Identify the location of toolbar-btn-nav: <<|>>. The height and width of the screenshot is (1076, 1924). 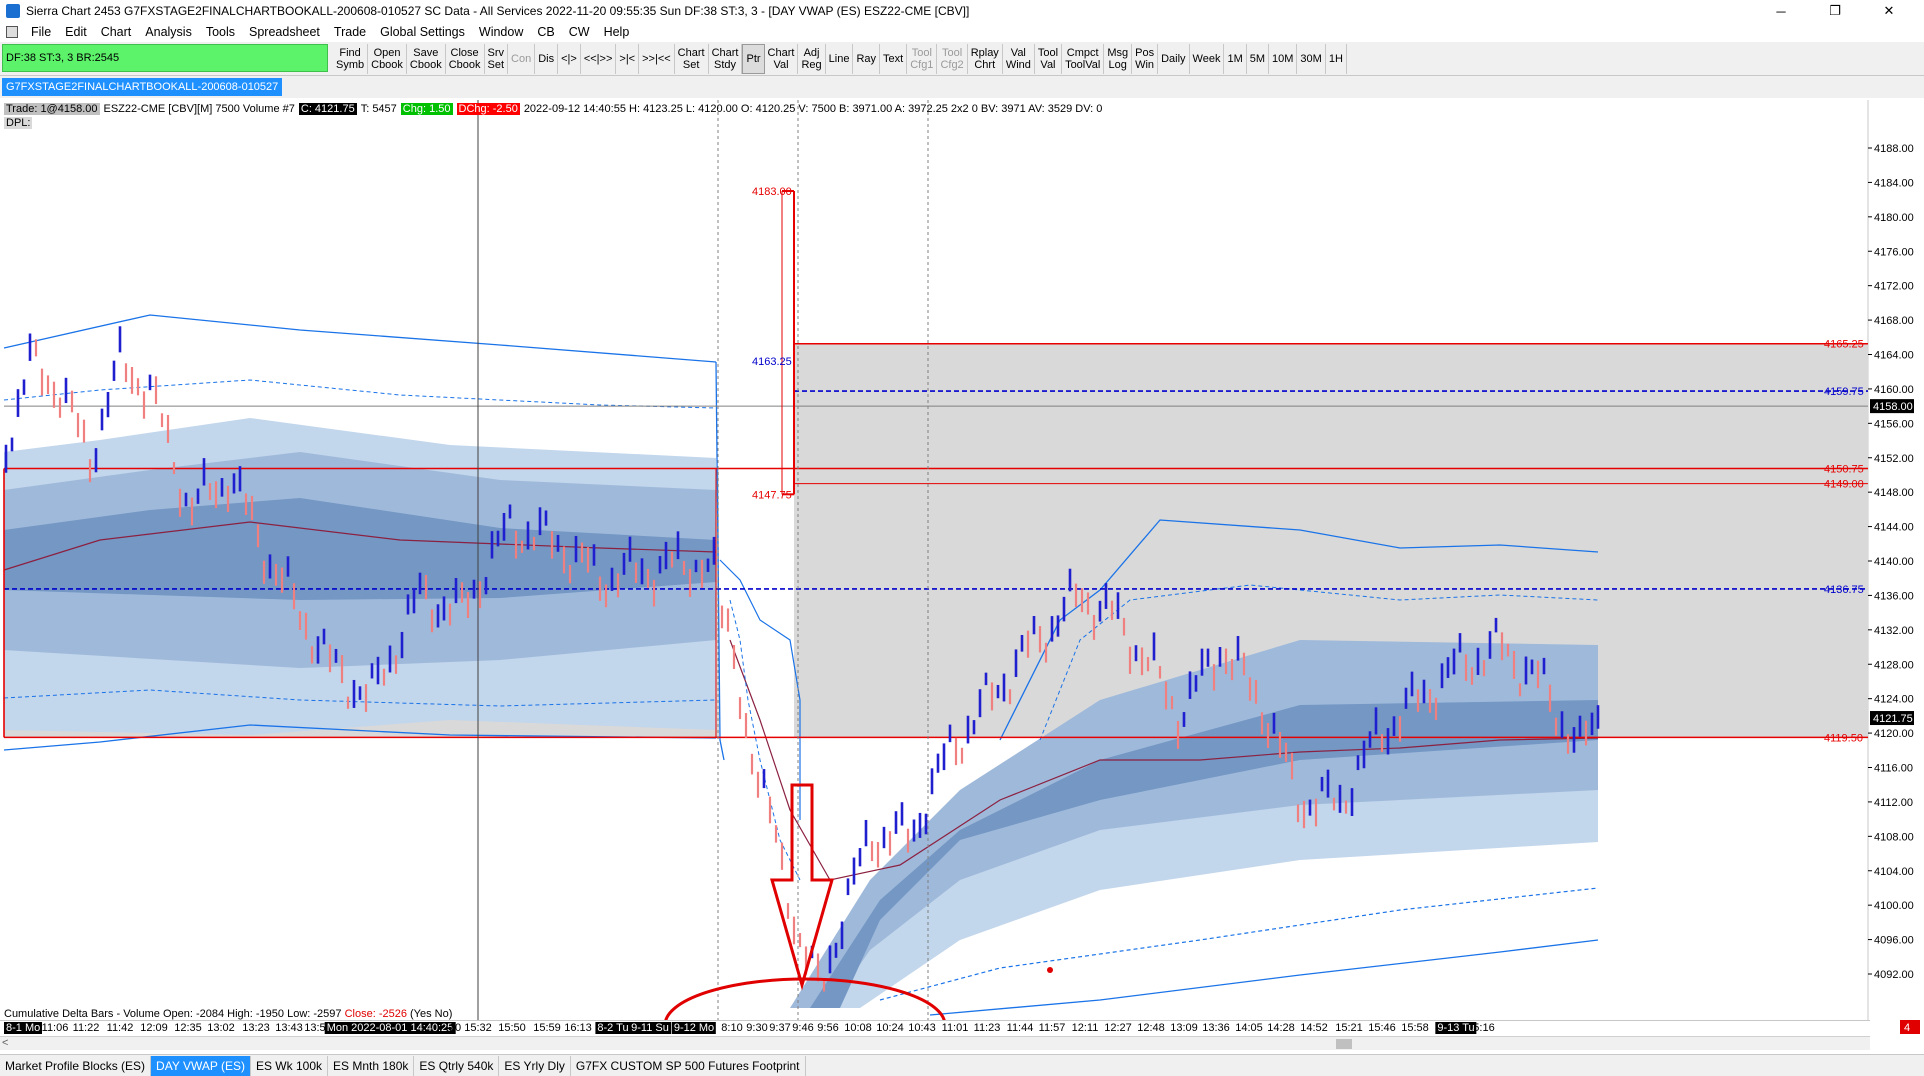
(599, 59).